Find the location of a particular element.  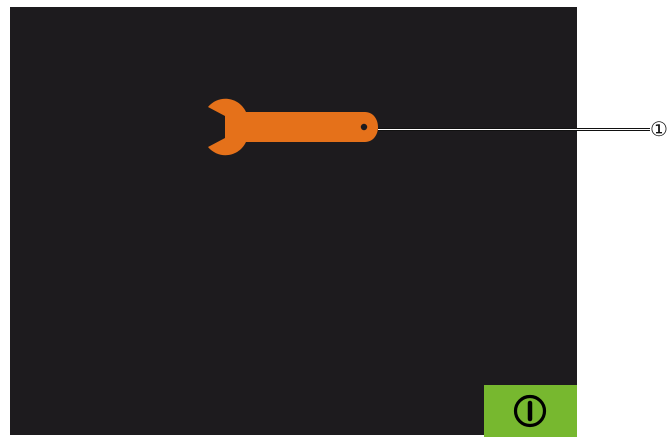

power-icon is located at coordinates (530, 411).